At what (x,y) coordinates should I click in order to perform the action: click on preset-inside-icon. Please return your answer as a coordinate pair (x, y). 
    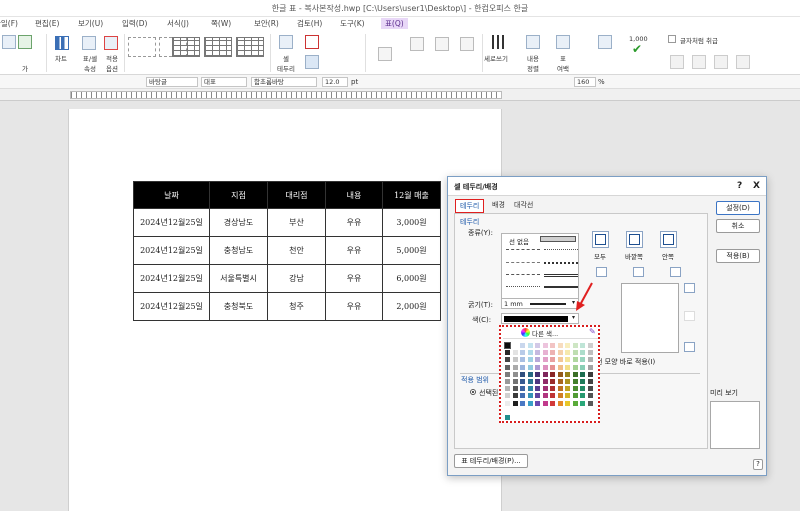
    Looking at the image, I should click on (668, 239).